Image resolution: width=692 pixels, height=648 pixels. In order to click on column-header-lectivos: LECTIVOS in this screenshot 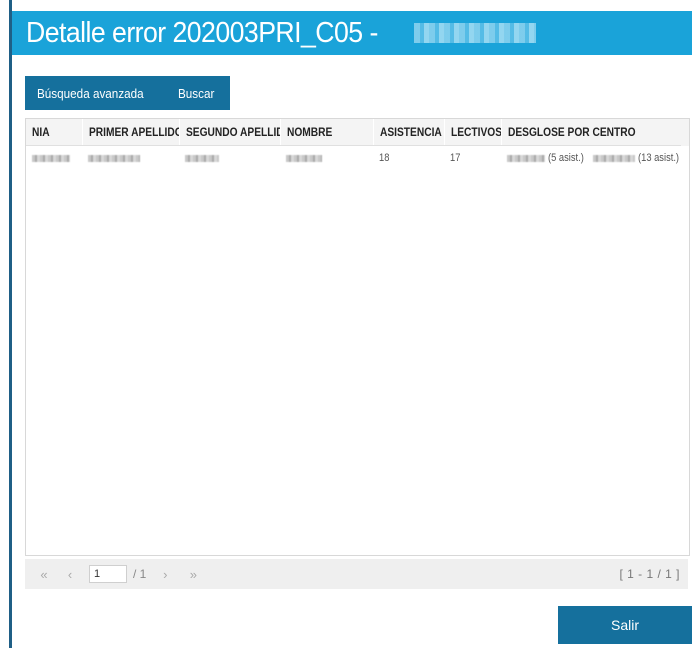, I will do `click(473, 132)`.